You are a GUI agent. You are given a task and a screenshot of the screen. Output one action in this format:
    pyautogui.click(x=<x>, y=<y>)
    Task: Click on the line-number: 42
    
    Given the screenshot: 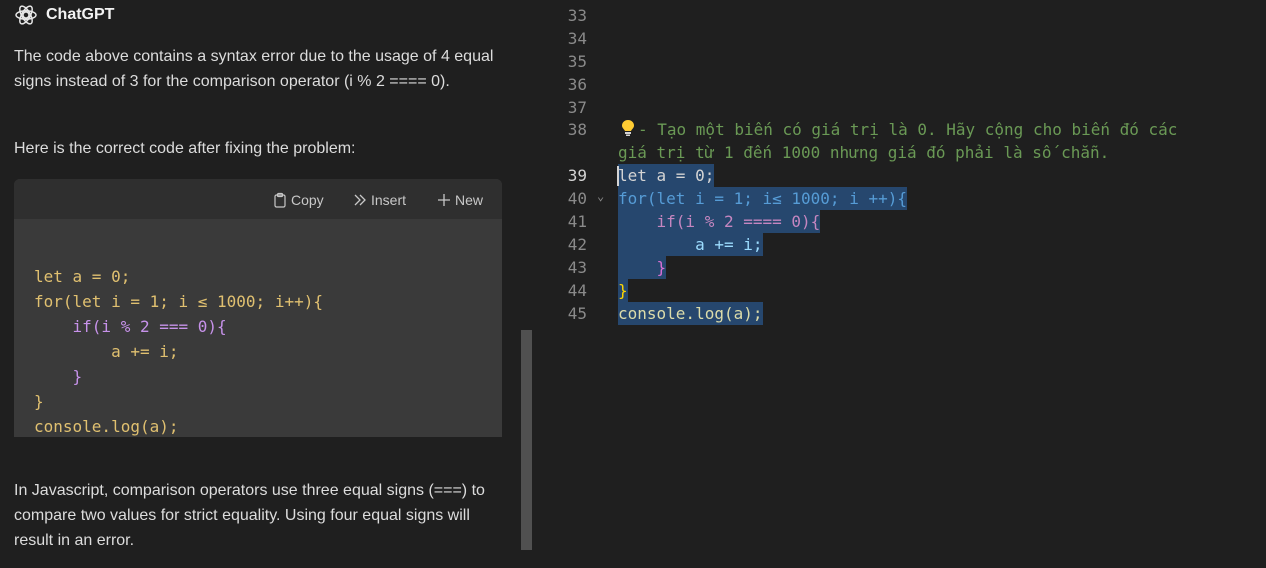 What is the action you would take?
    pyautogui.click(x=577, y=244)
    